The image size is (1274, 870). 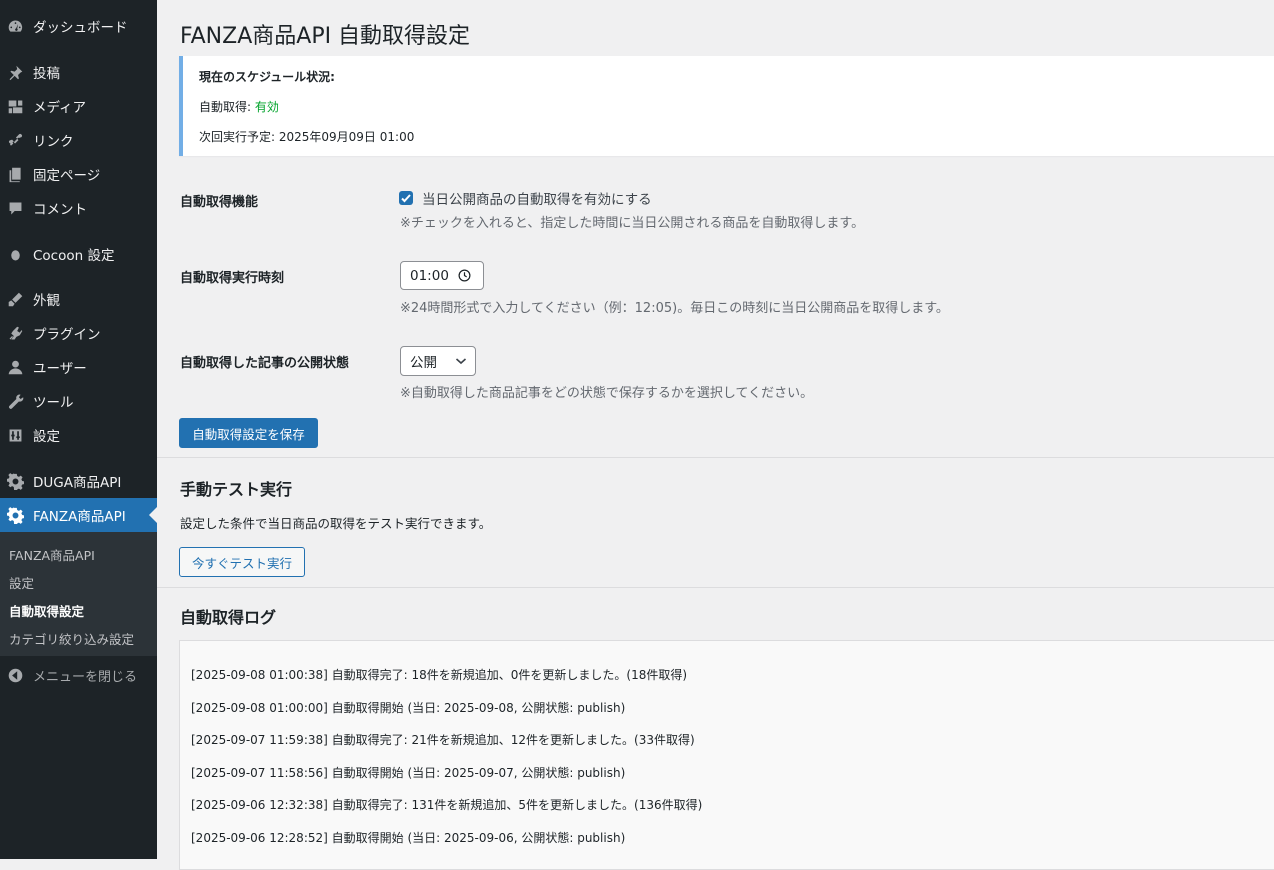 What do you see at coordinates (265, 363) in the screenshot?
I see `status-label: 自動取得した記事の公開状態` at bounding box center [265, 363].